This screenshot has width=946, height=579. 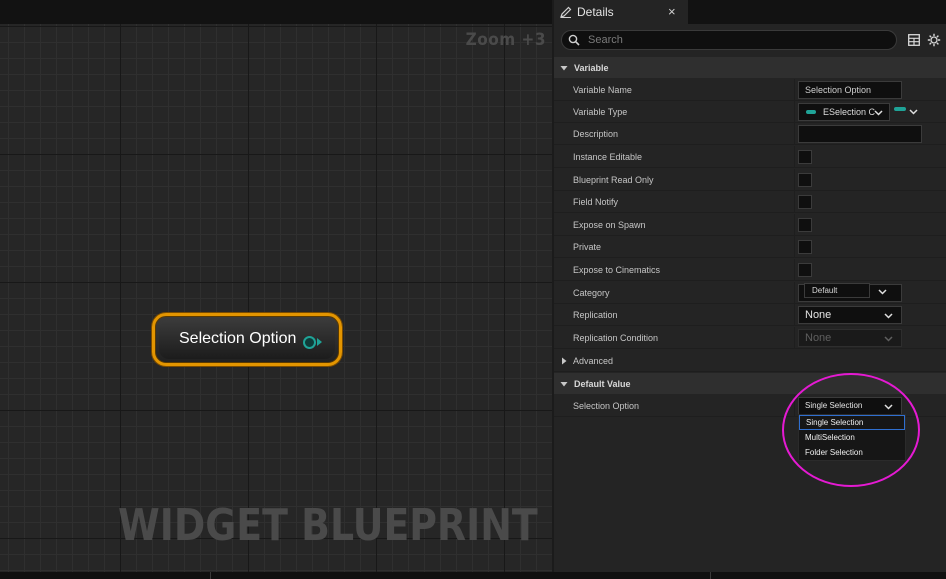 I want to click on row-category: Category Default, so click(x=750, y=293).